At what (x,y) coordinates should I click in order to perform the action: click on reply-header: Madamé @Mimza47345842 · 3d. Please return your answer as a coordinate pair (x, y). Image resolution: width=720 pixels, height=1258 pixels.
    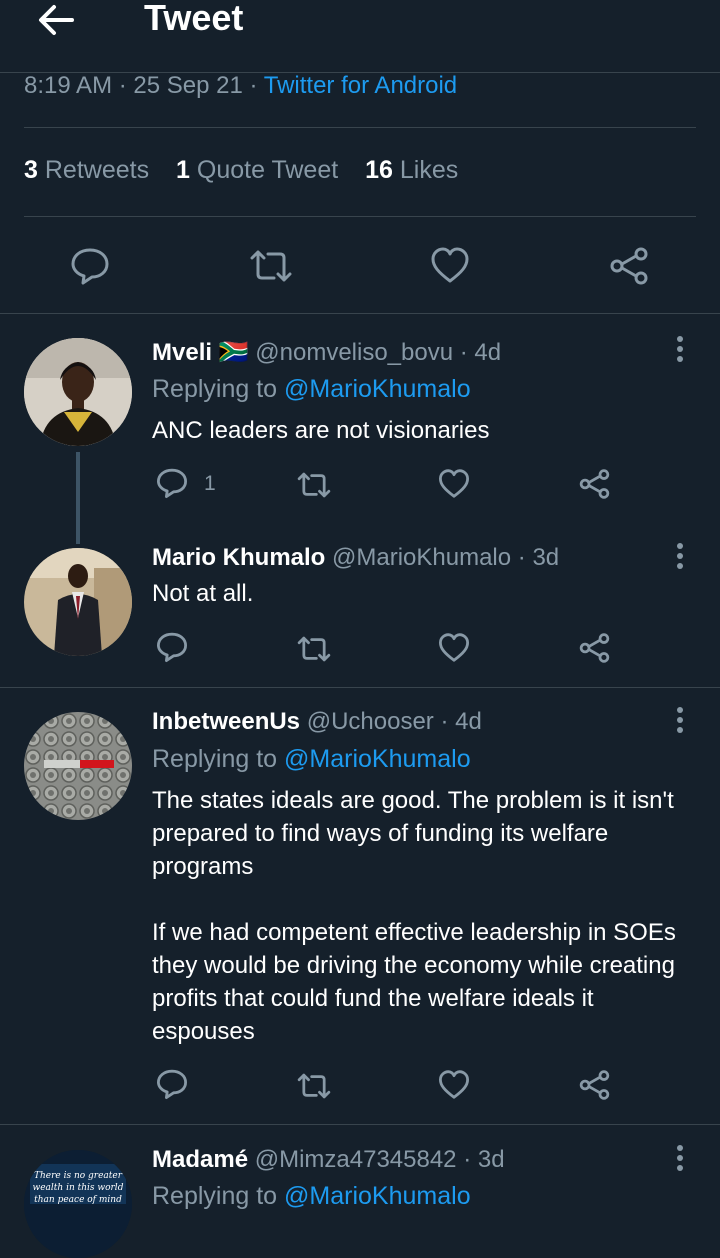
    Looking at the image, I should click on (328, 1159).